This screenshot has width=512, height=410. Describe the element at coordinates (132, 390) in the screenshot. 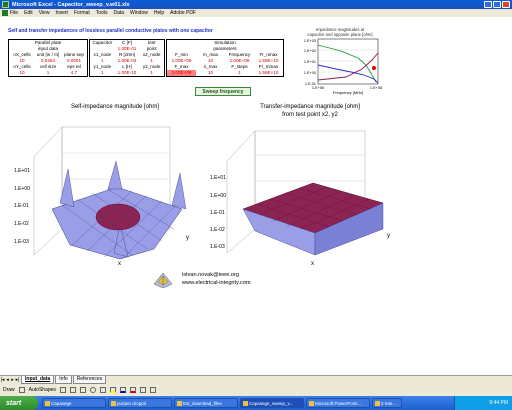

I see `font-color-icon` at that location.